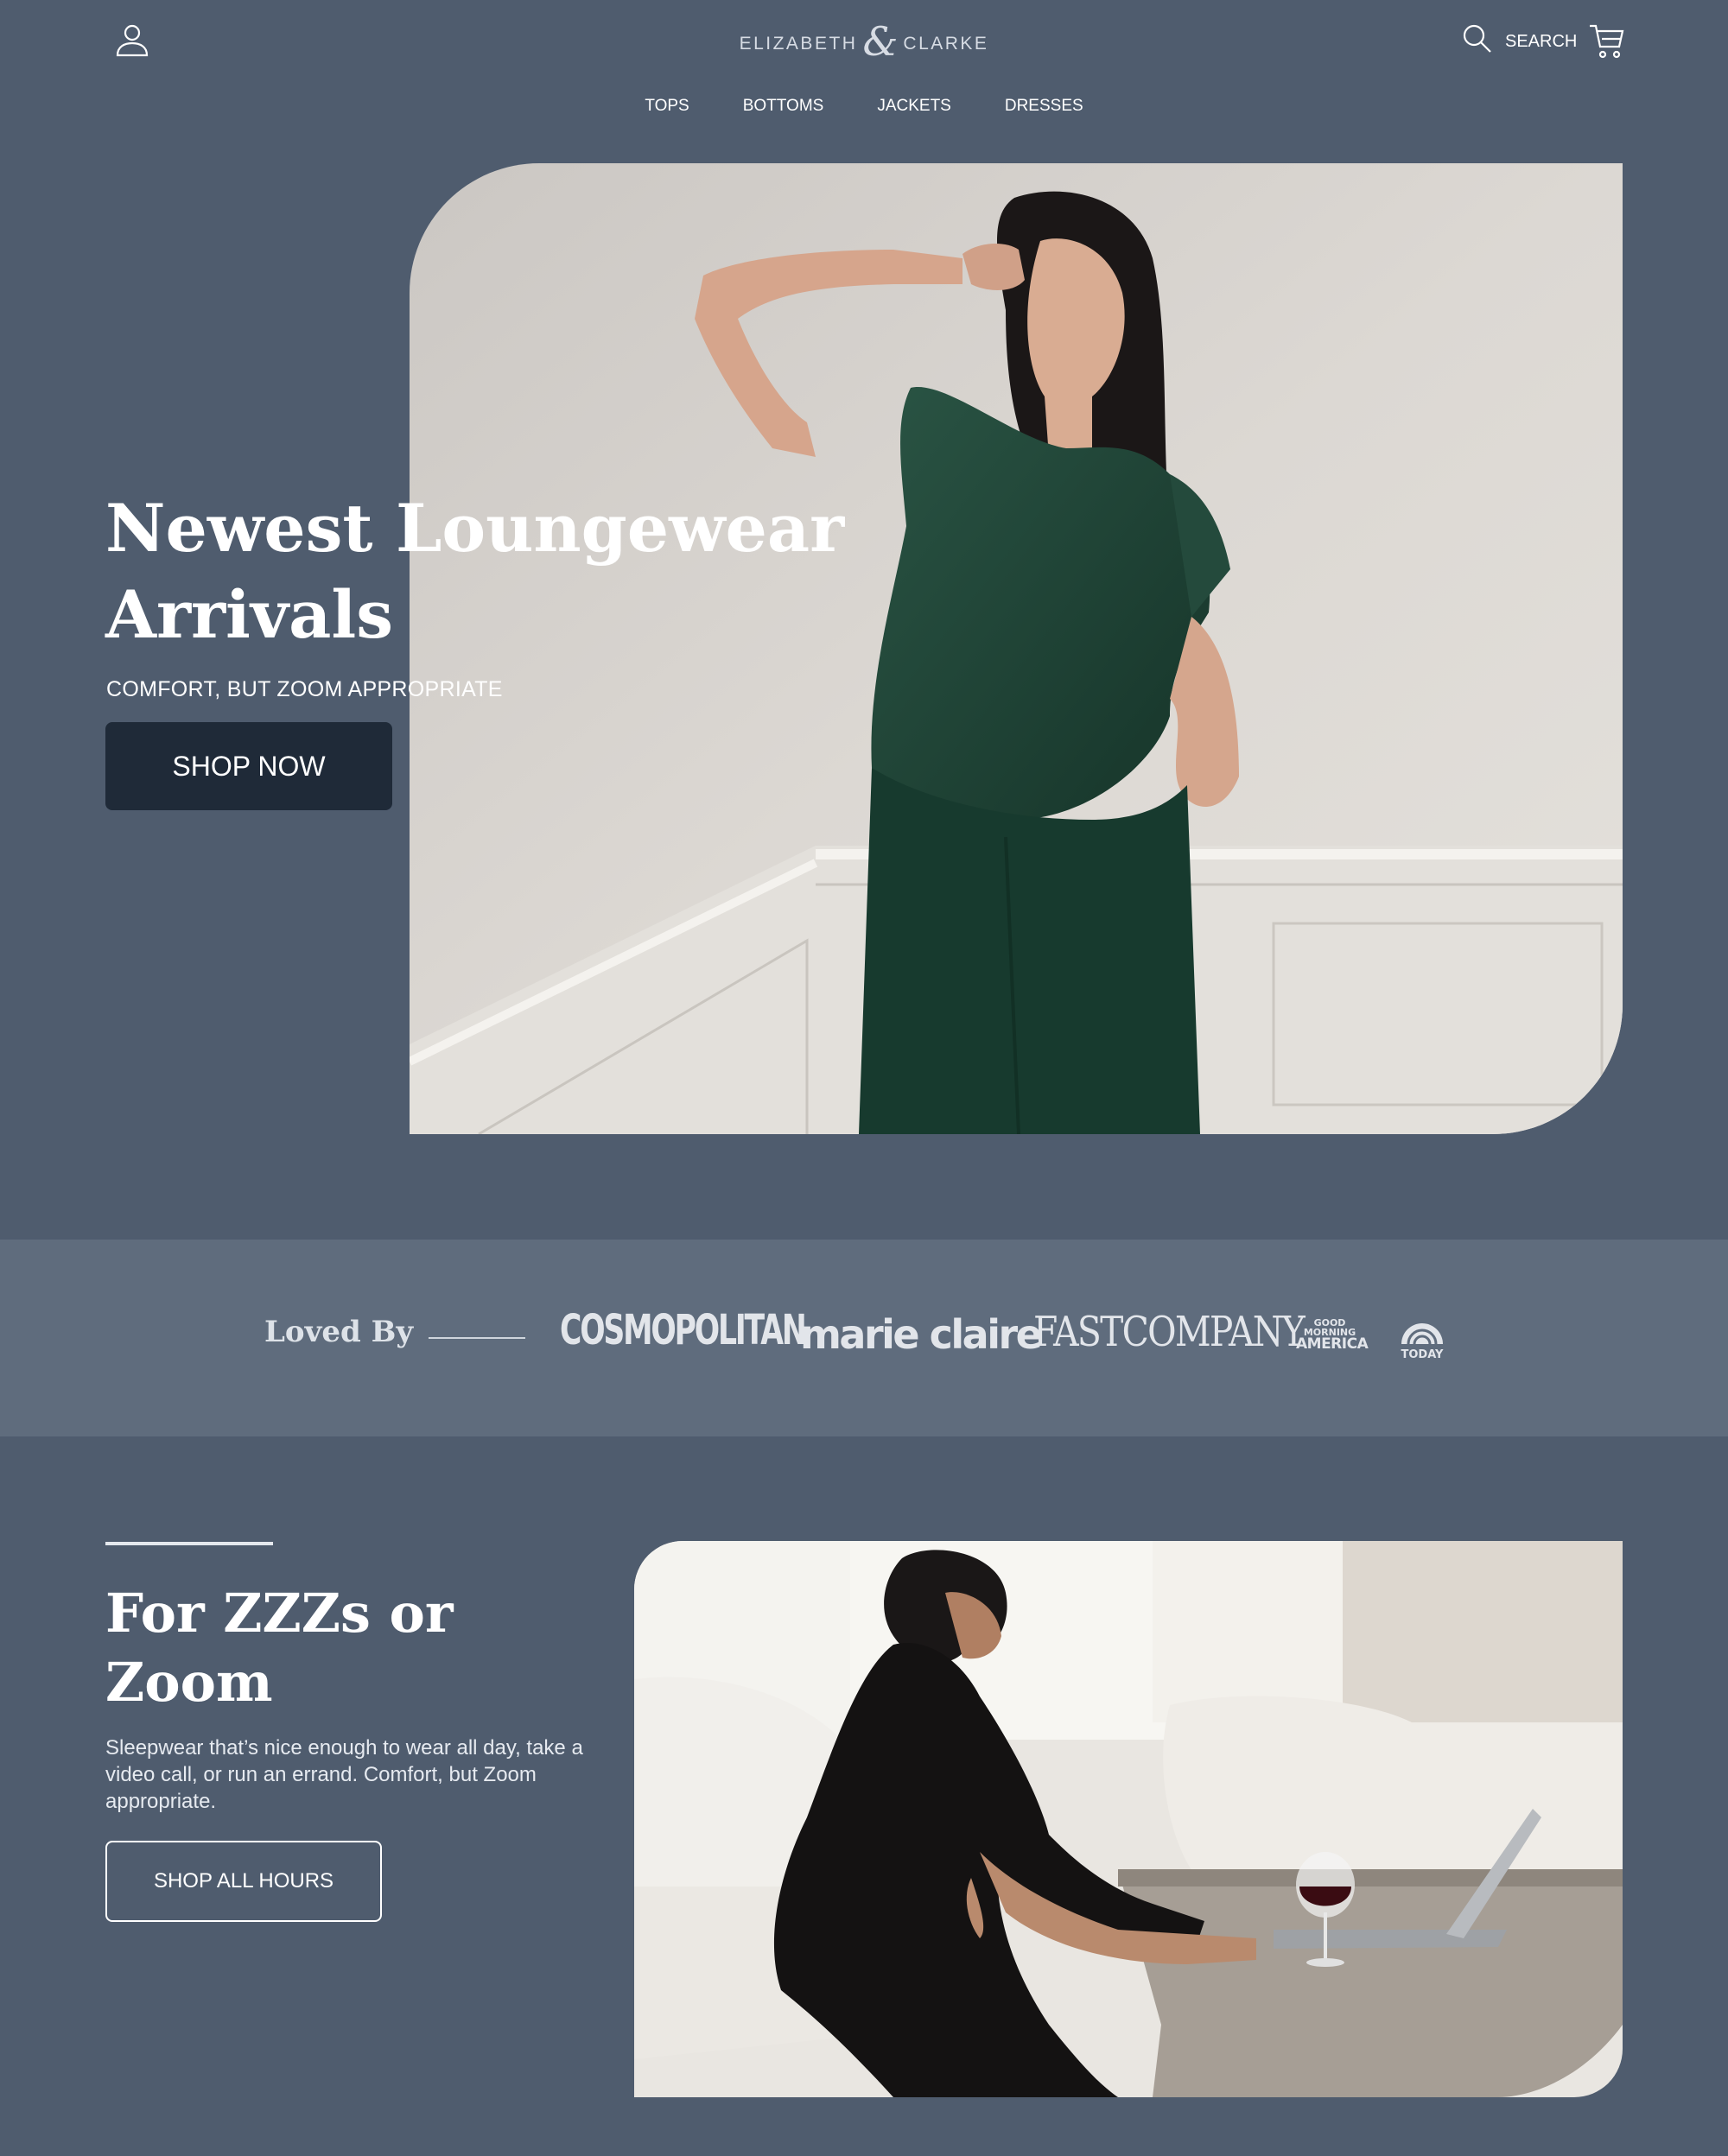 The image size is (1728, 2156). I want to click on main-nav: TOPS BOTTOMS JACKETS DRESSES, so click(864, 110).